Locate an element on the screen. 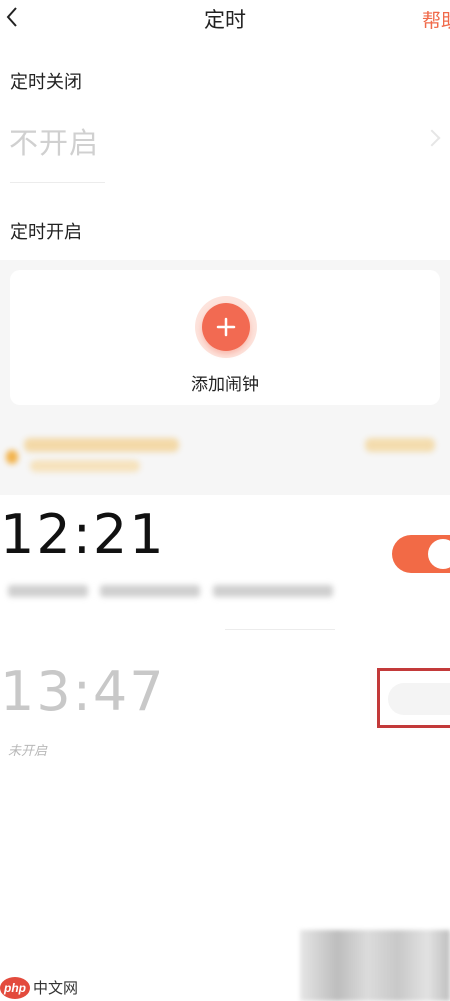 The width and height of the screenshot is (450, 1001). toggle-knob is located at coordinates (439, 554).